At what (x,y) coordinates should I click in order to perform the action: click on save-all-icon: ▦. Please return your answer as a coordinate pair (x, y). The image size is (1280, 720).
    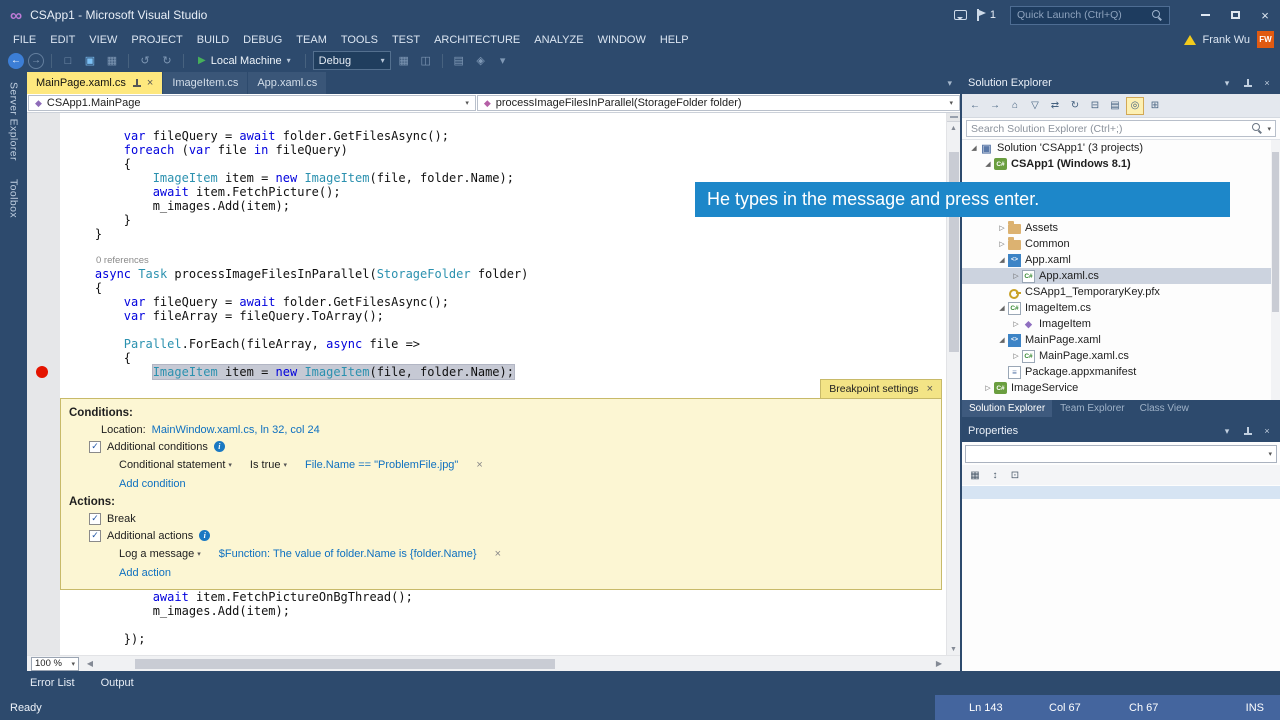
    Looking at the image, I should click on (112, 60).